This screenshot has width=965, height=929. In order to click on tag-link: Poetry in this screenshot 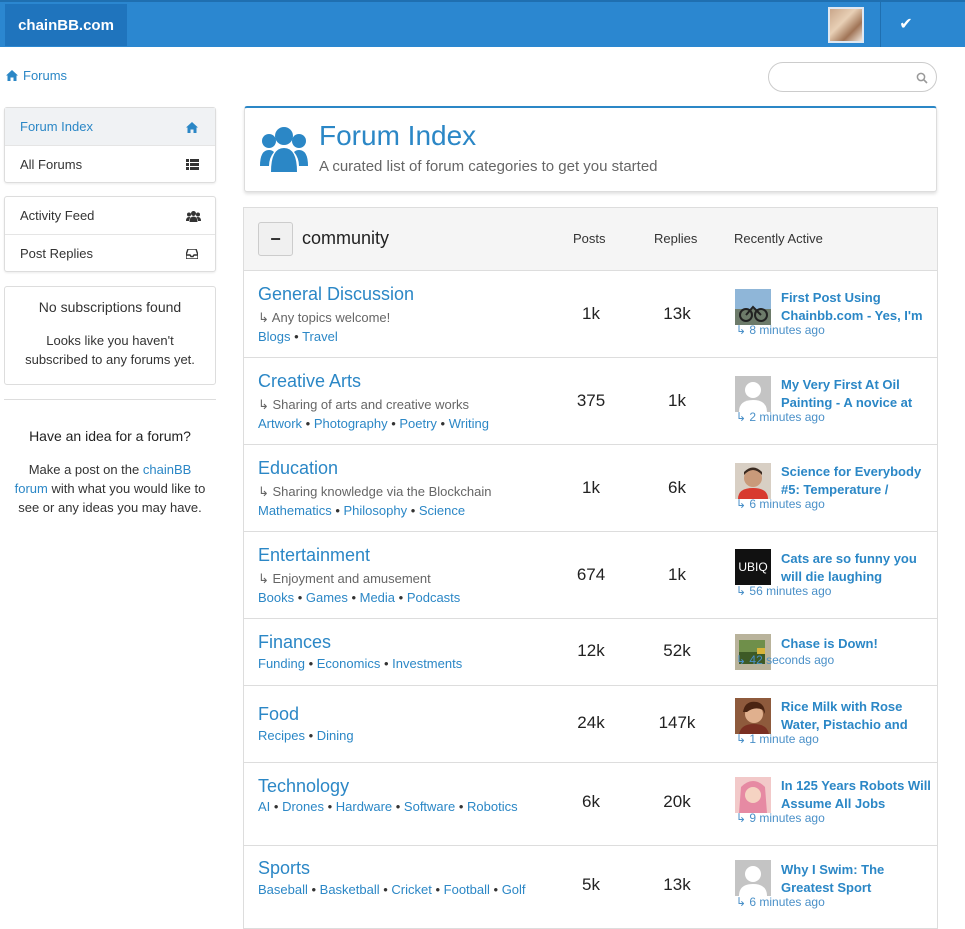, I will do `click(418, 423)`.